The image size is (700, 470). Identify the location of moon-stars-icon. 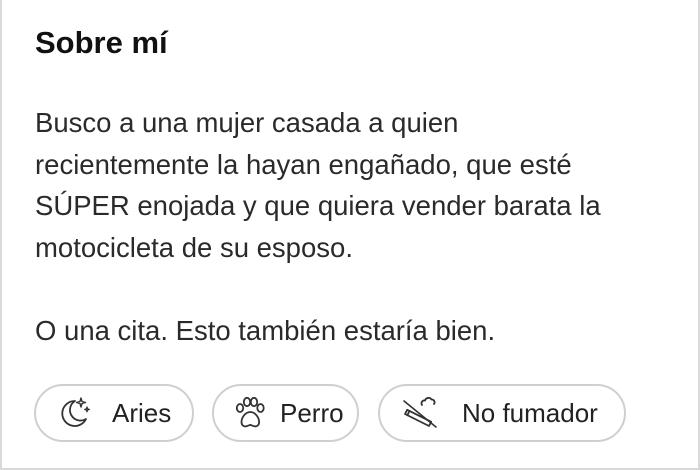
(74, 413).